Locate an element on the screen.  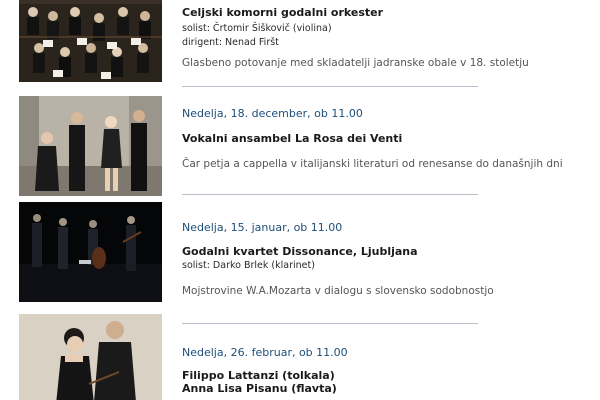
event-title: Godalni kvartet Dissonance, Ljubljana is located at coordinates (300, 251).